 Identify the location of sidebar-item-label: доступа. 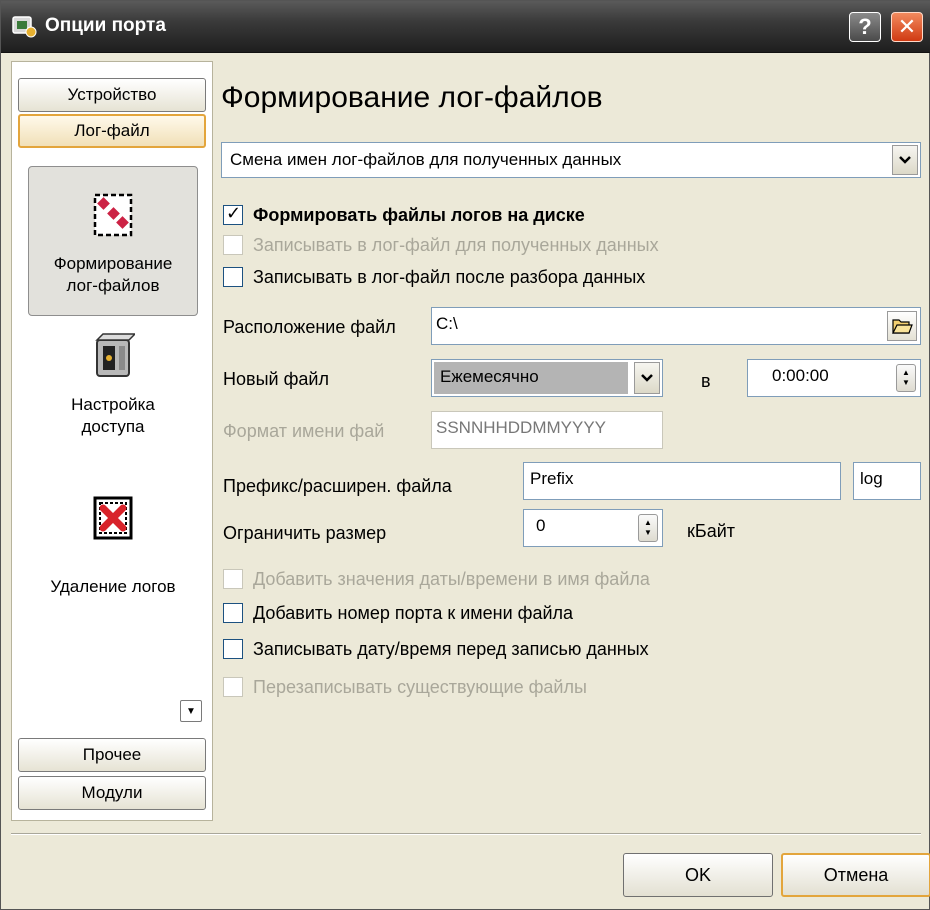
(113, 426).